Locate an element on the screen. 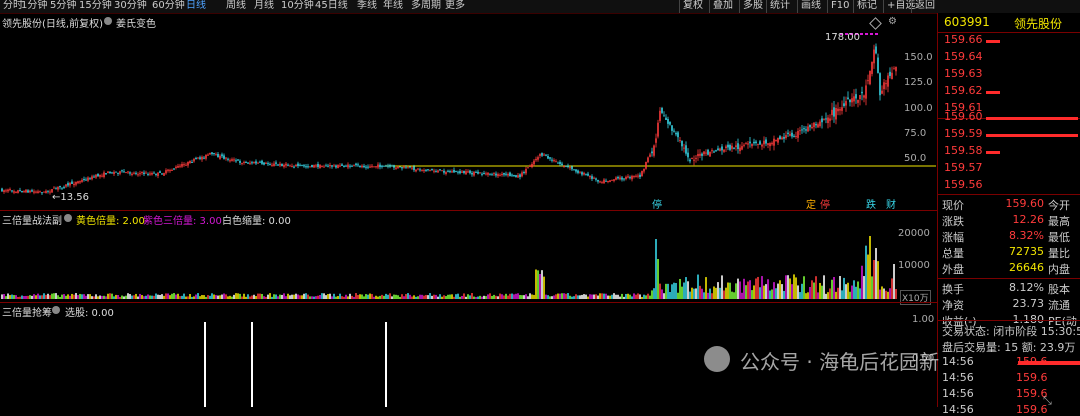 This screenshot has width=1080, height=416. timeframe-tab: 季线 is located at coordinates (367, 6).